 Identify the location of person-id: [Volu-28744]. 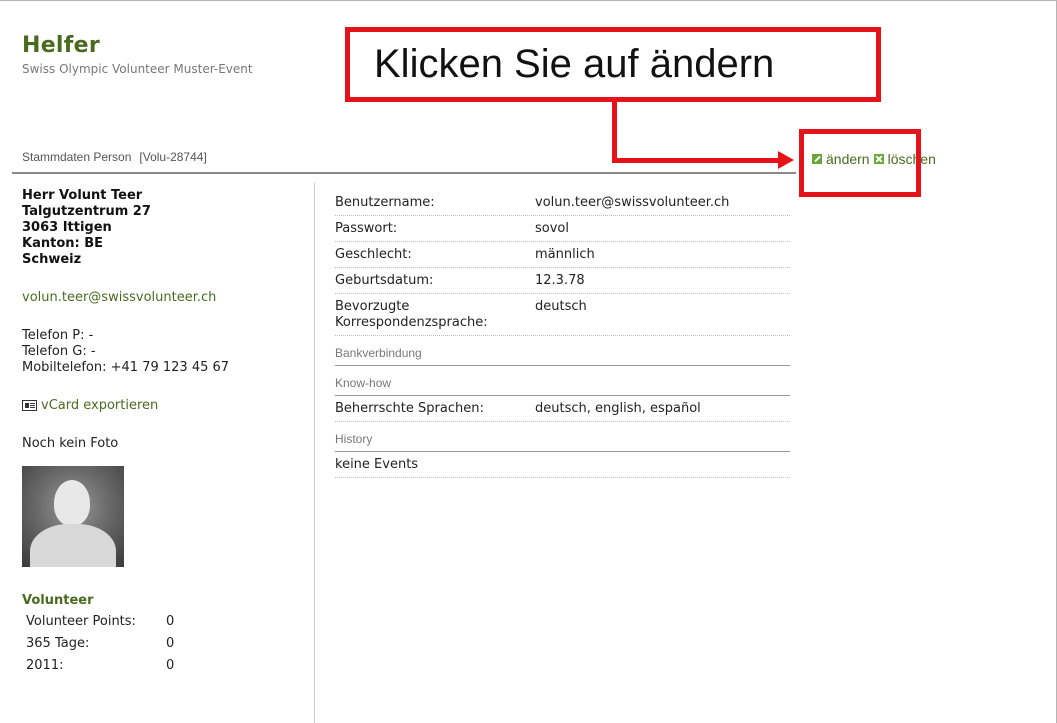
(173, 157).